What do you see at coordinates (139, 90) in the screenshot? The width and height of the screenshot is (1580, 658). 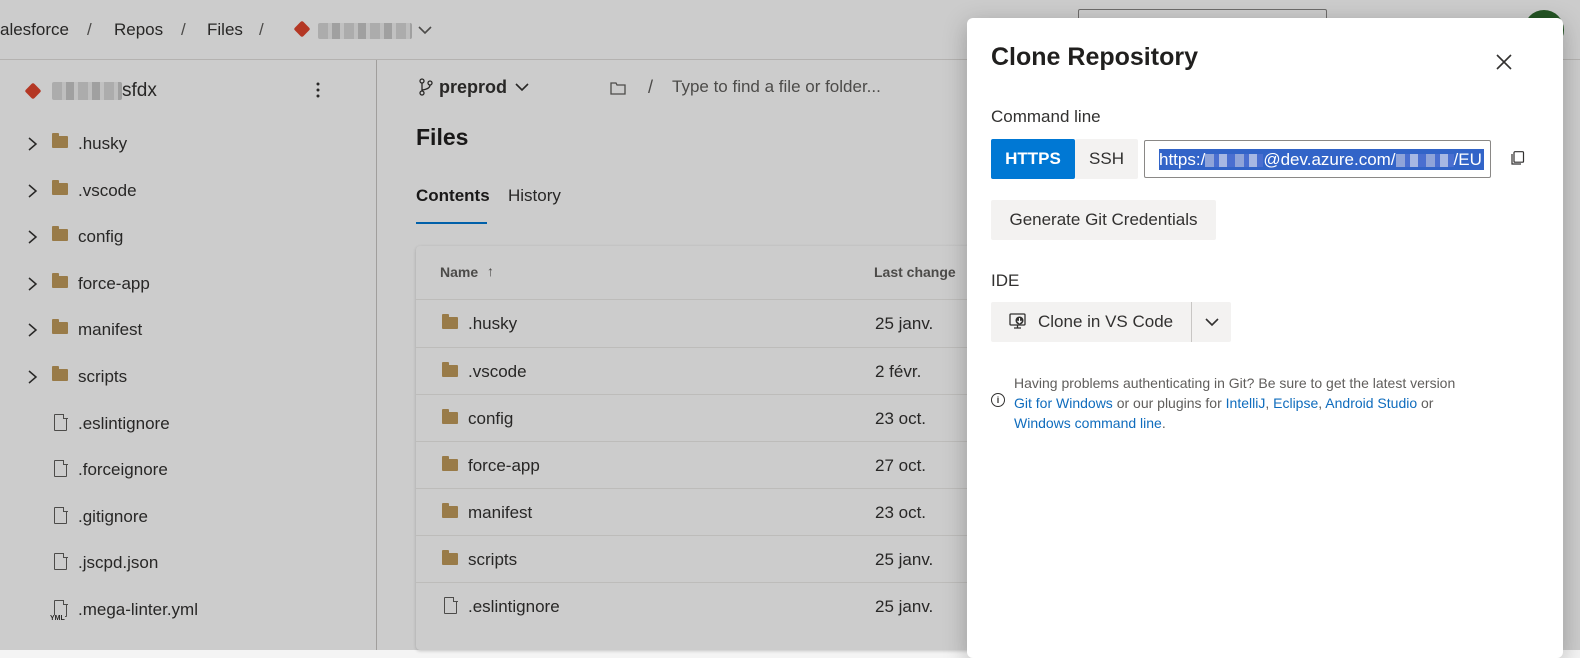 I see `repo-name: sfdx` at bounding box center [139, 90].